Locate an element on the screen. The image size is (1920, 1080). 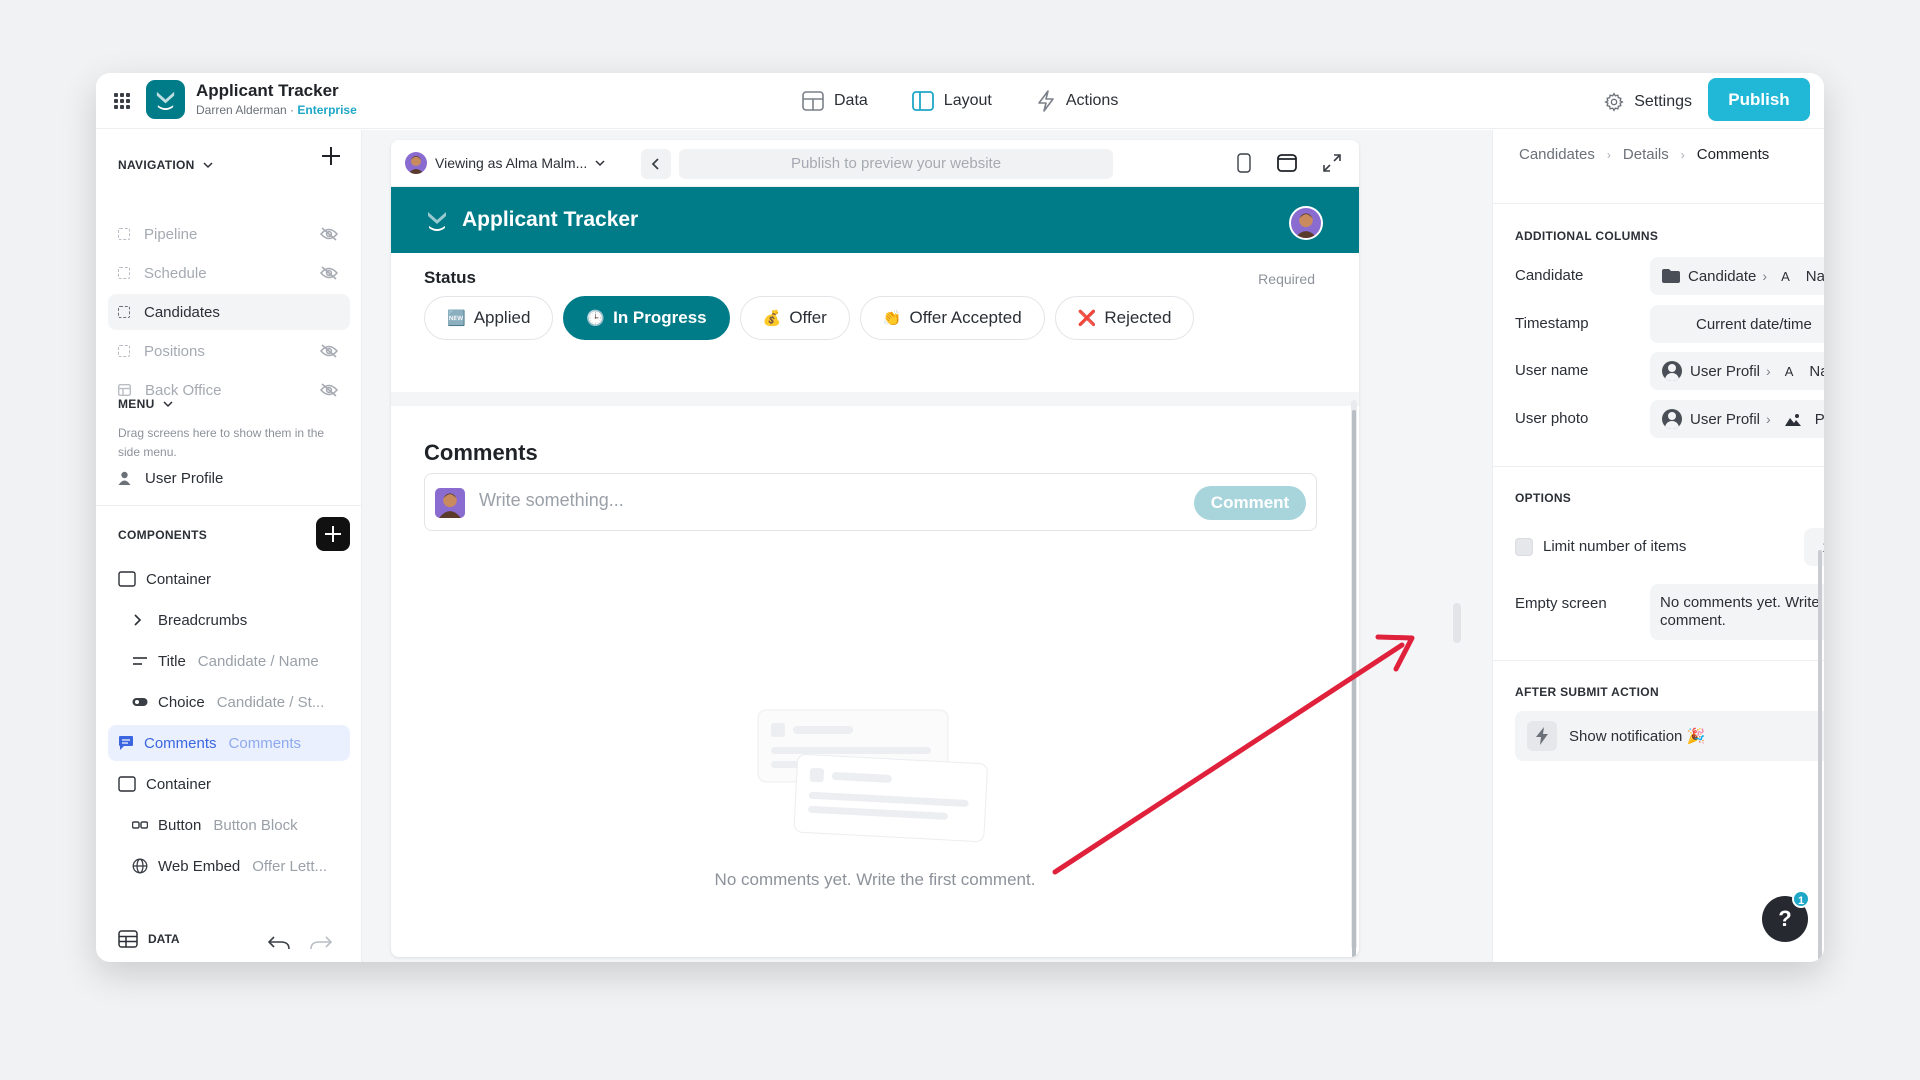
breadcrumb-item: Candidates is located at coordinates (1557, 154).